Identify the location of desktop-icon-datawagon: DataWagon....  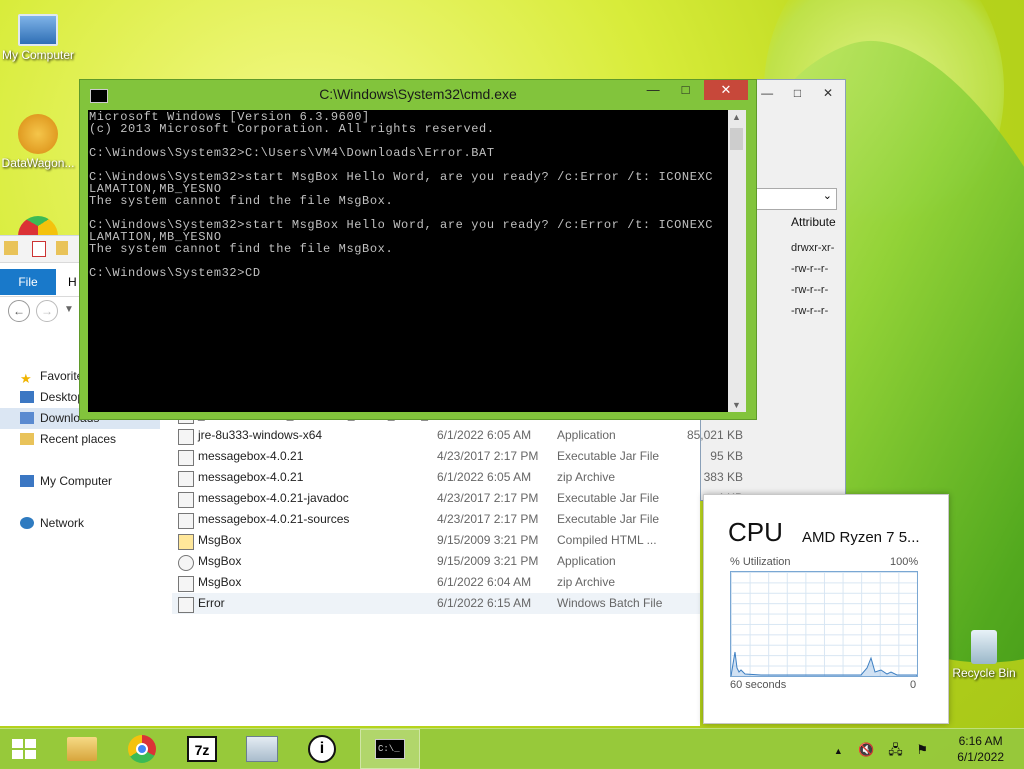
(38, 142).